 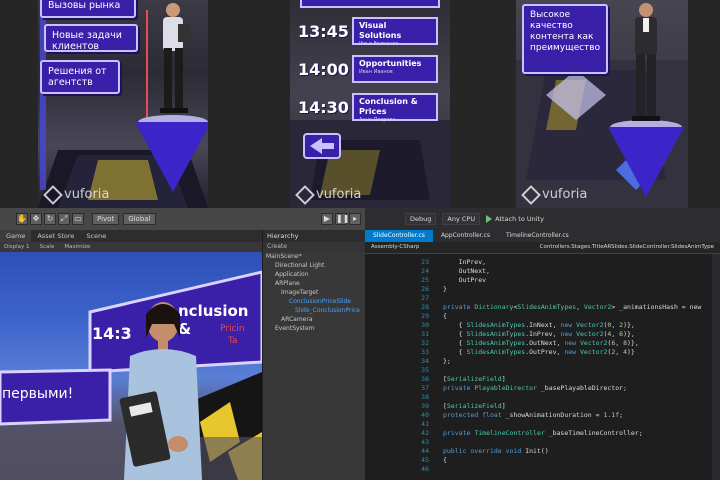 What do you see at coordinates (314, 328) in the screenshot?
I see `hierarchy-item: EventSystem` at bounding box center [314, 328].